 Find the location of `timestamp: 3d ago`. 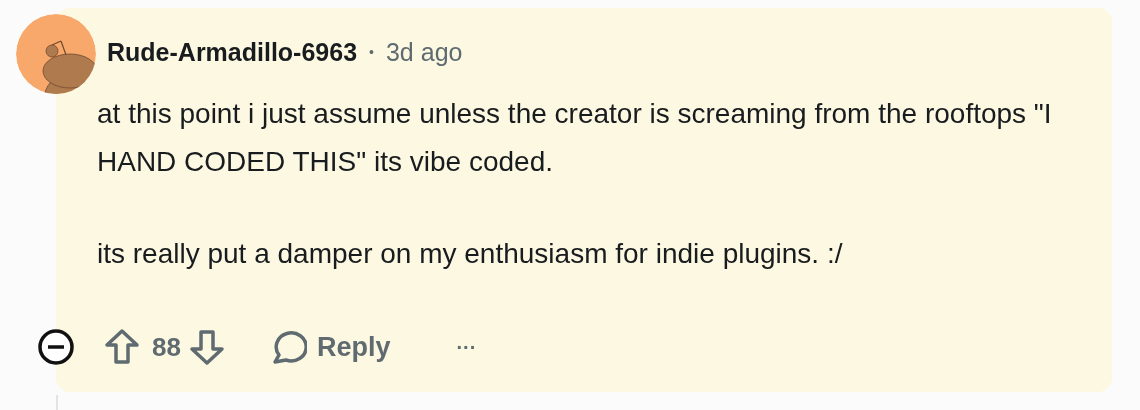

timestamp: 3d ago is located at coordinates (424, 52).